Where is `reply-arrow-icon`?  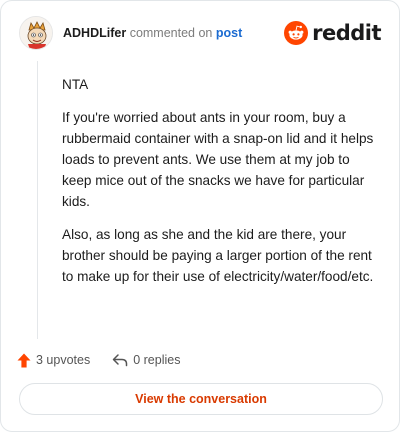 reply-arrow-icon is located at coordinates (120, 360).